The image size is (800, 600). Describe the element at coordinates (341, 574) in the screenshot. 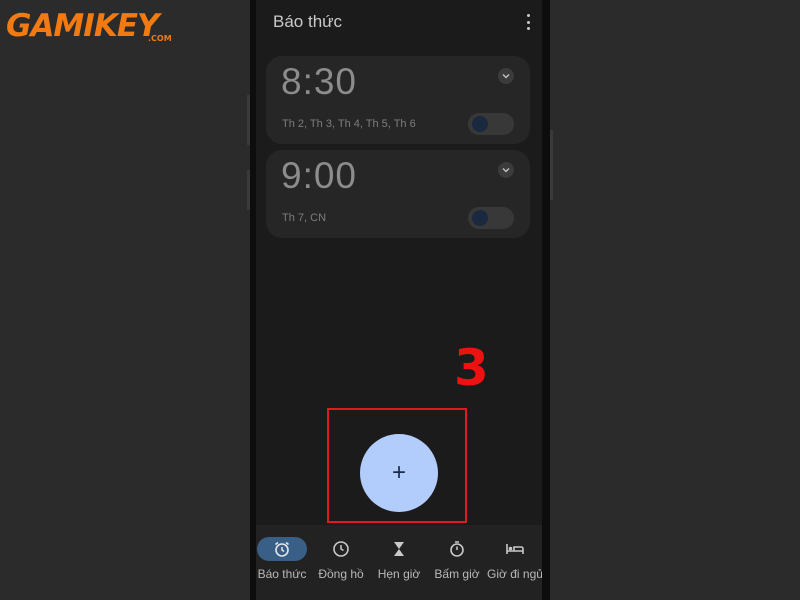

I see `nav-label: Đồng hồ` at that location.